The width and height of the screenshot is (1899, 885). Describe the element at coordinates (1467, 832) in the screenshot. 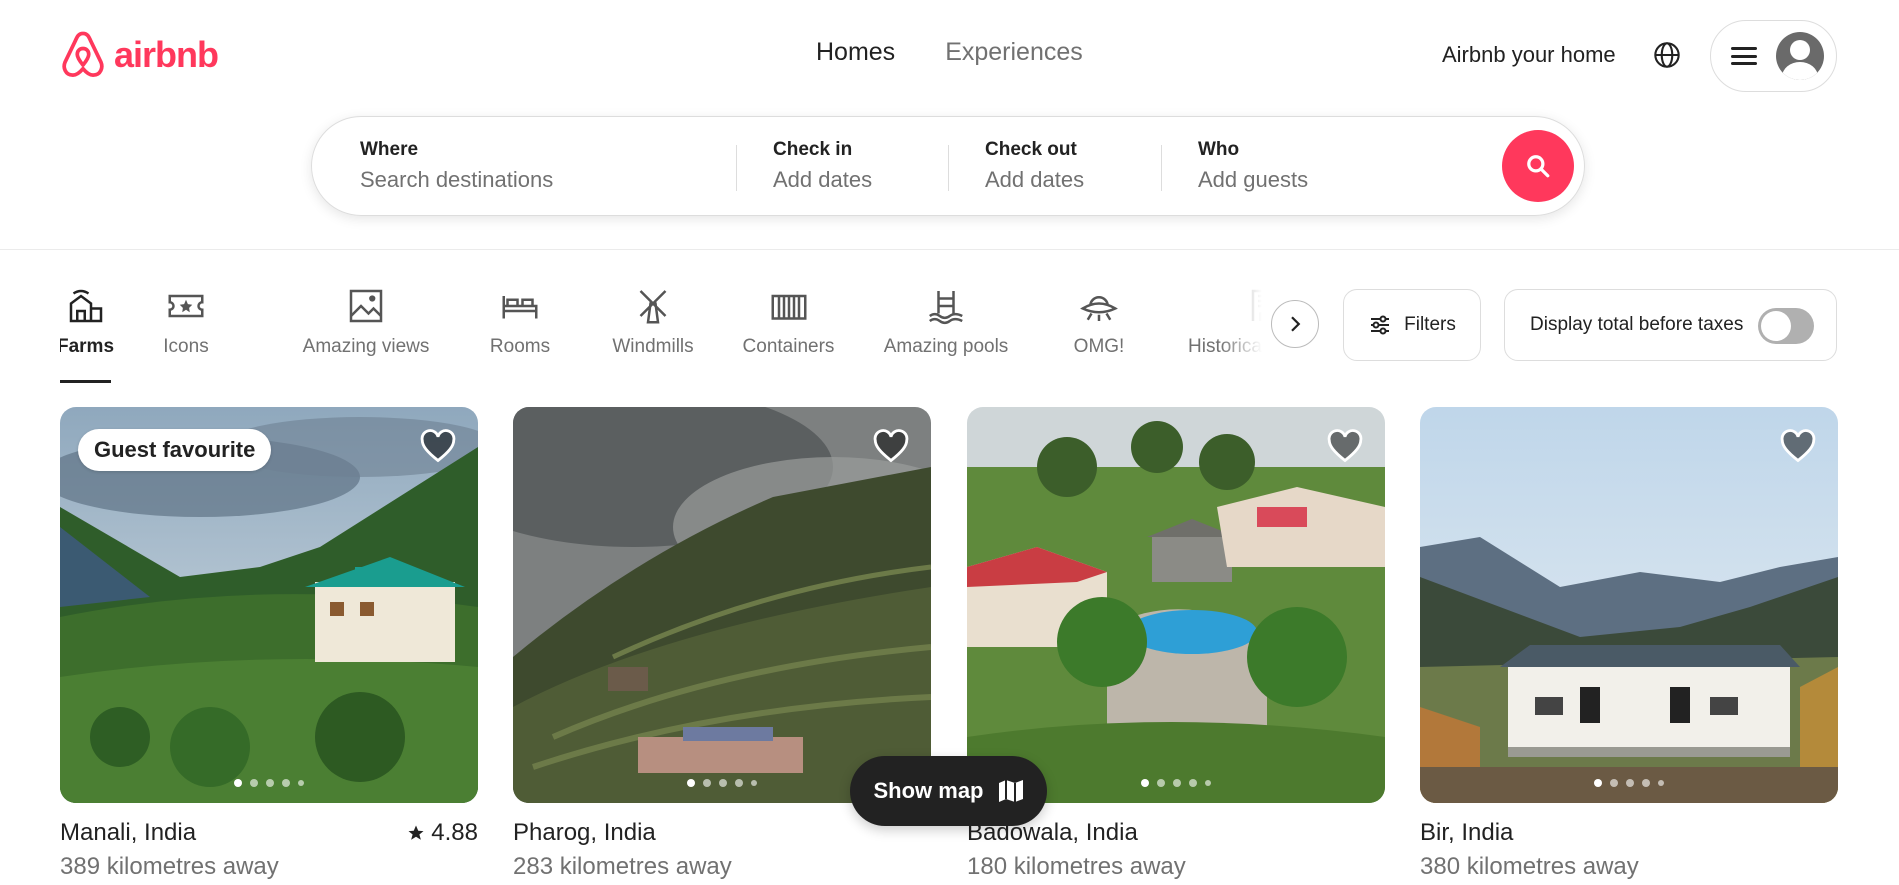

I see `listing-location: Bir, India` at that location.